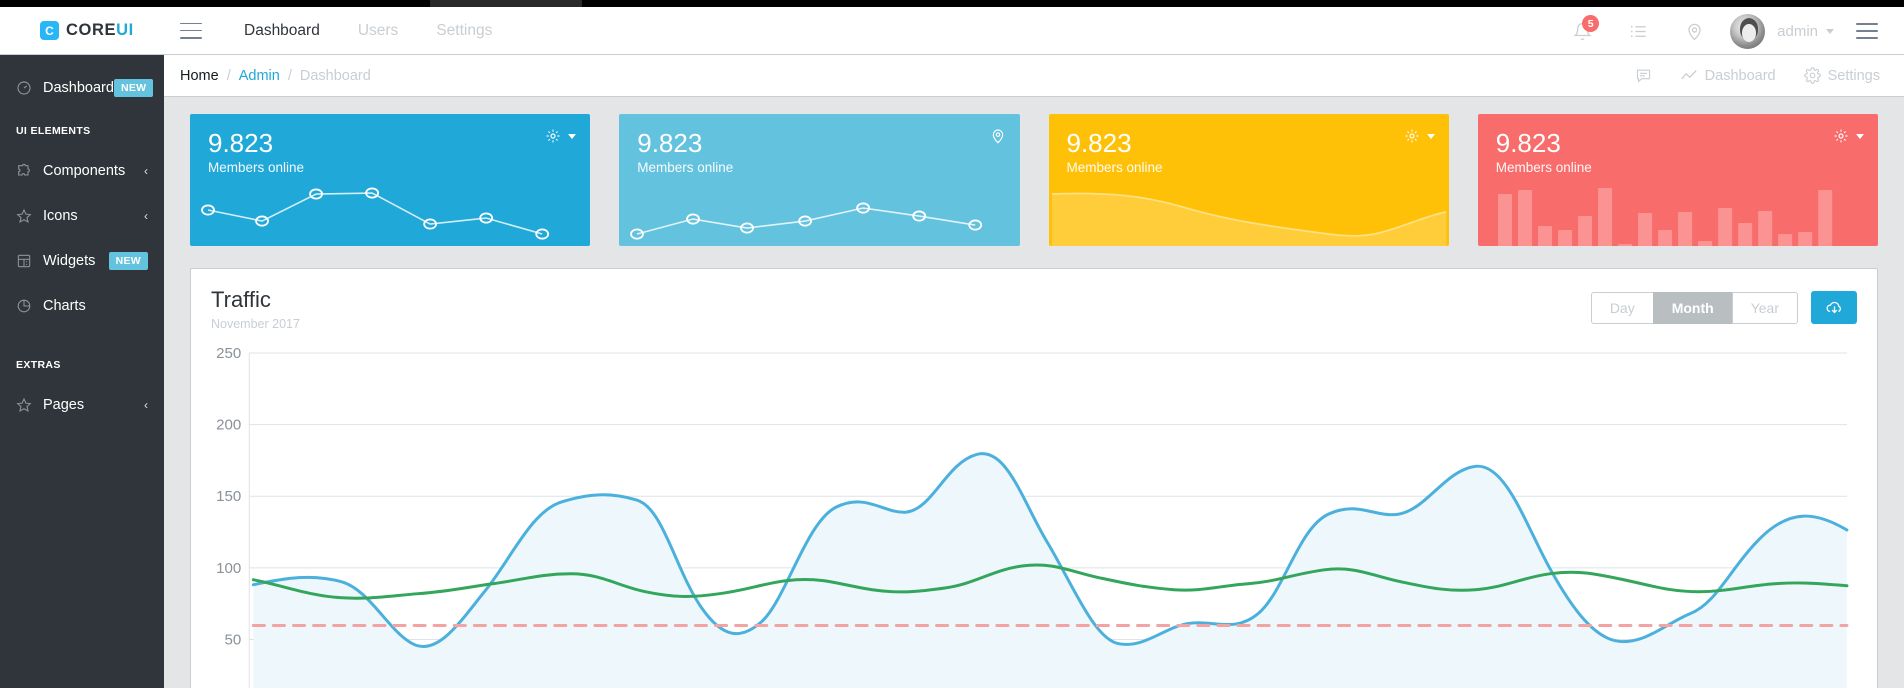 Image resolution: width=1904 pixels, height=688 pixels. What do you see at coordinates (64, 305) in the screenshot?
I see `sidebar-item-label: Charts` at bounding box center [64, 305].